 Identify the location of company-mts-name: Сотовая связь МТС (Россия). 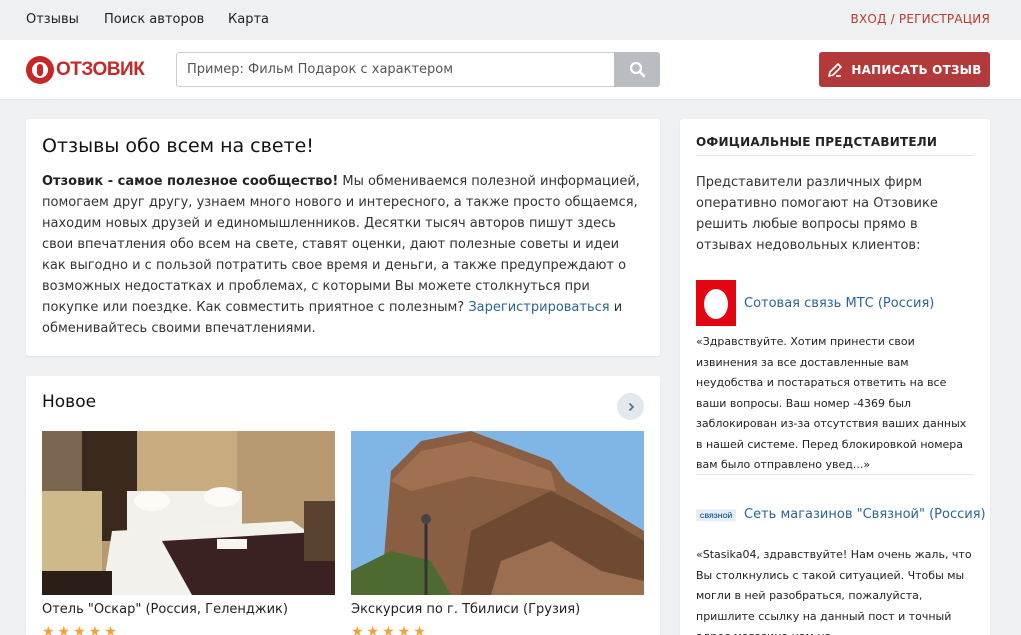
(839, 303).